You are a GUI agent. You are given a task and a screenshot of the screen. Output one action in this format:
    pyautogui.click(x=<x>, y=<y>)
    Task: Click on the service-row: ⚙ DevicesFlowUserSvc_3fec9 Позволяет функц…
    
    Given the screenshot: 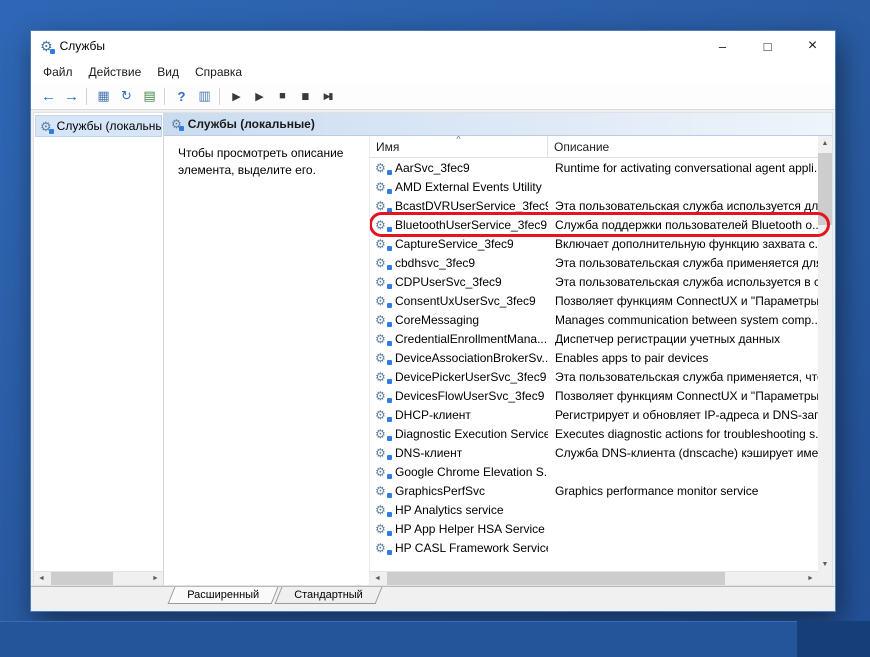 What is the action you would take?
    pyautogui.click(x=594, y=395)
    